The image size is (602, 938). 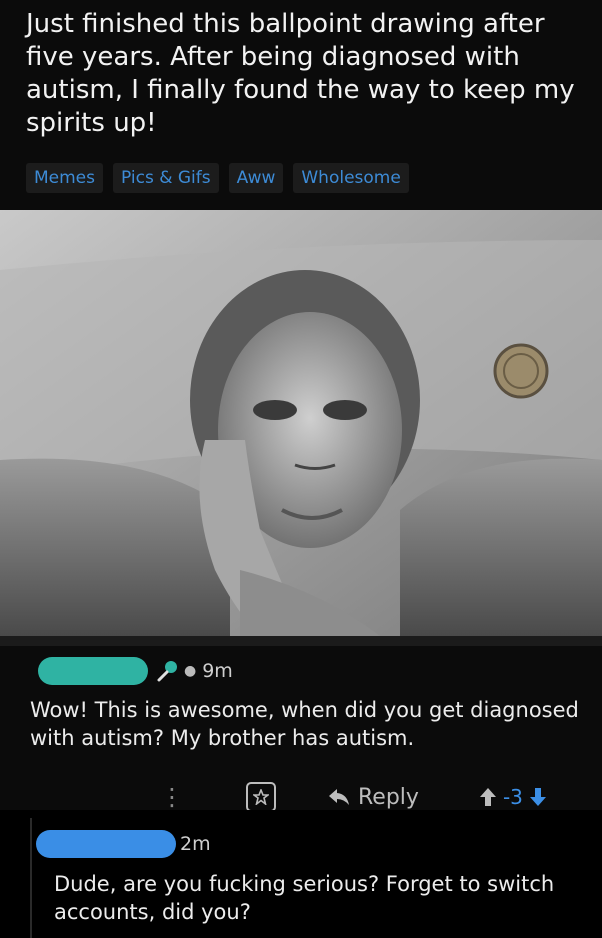 I want to click on divider, so click(x=301, y=641).